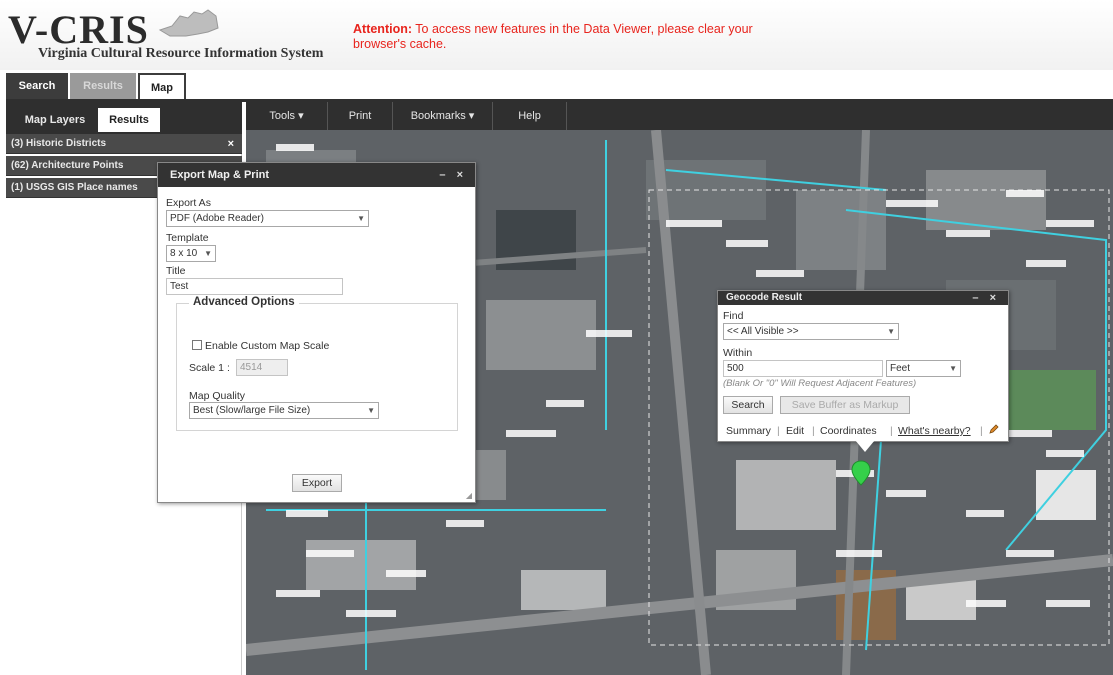 This screenshot has height=675, width=1113. I want to click on attention-label: Attention:, so click(383, 29).